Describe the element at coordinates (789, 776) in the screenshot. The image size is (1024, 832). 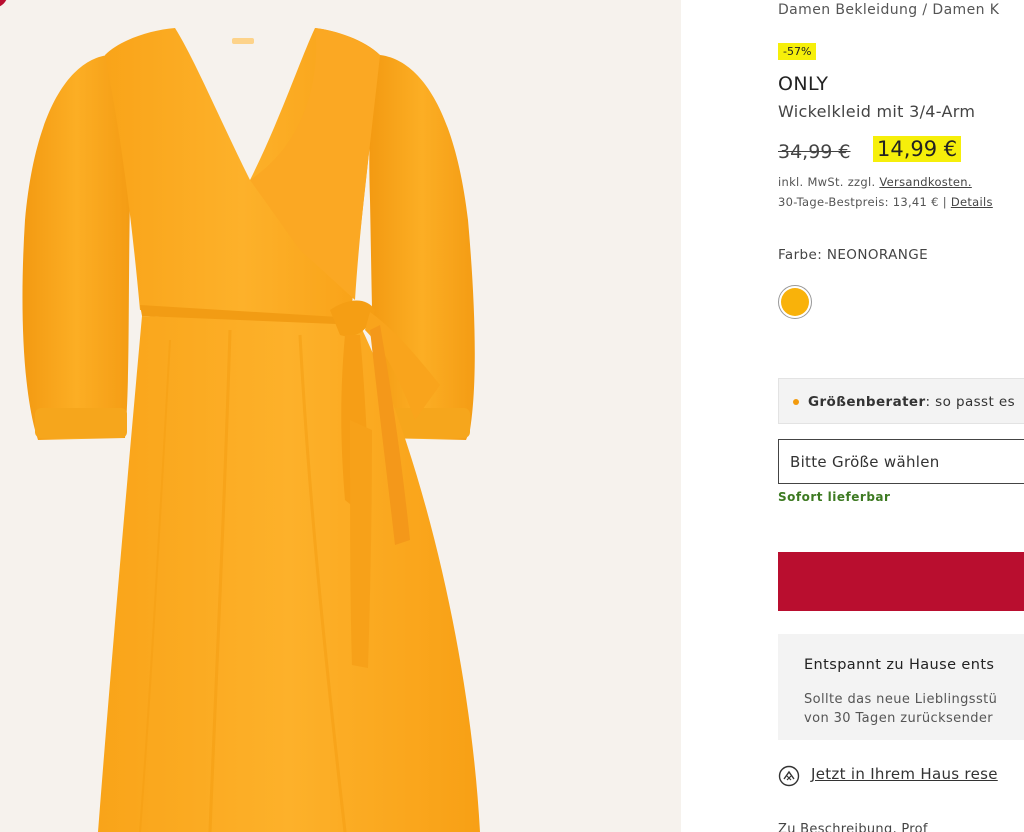
I see `reserve-store-icon` at that location.